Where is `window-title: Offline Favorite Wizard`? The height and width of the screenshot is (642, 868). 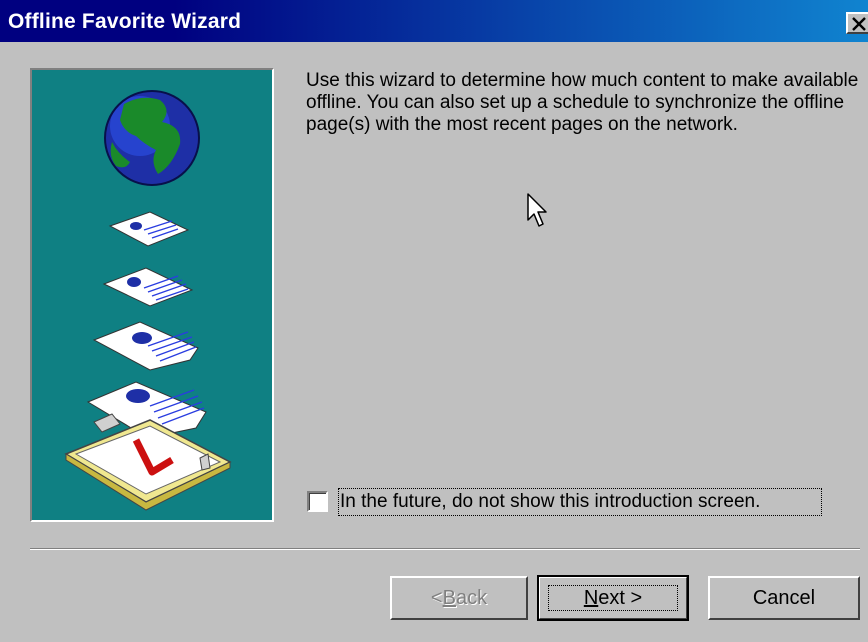 window-title: Offline Favorite Wizard is located at coordinates (125, 21).